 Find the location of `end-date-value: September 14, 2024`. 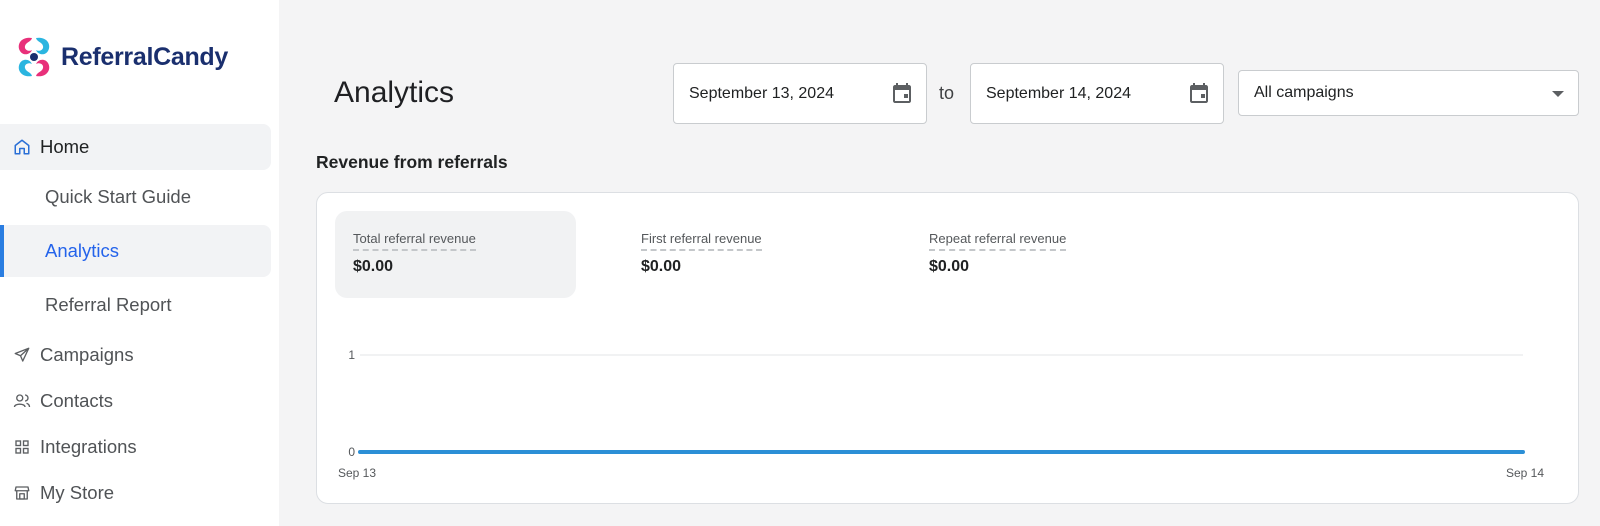

end-date-value: September 14, 2024 is located at coordinates (1058, 93).